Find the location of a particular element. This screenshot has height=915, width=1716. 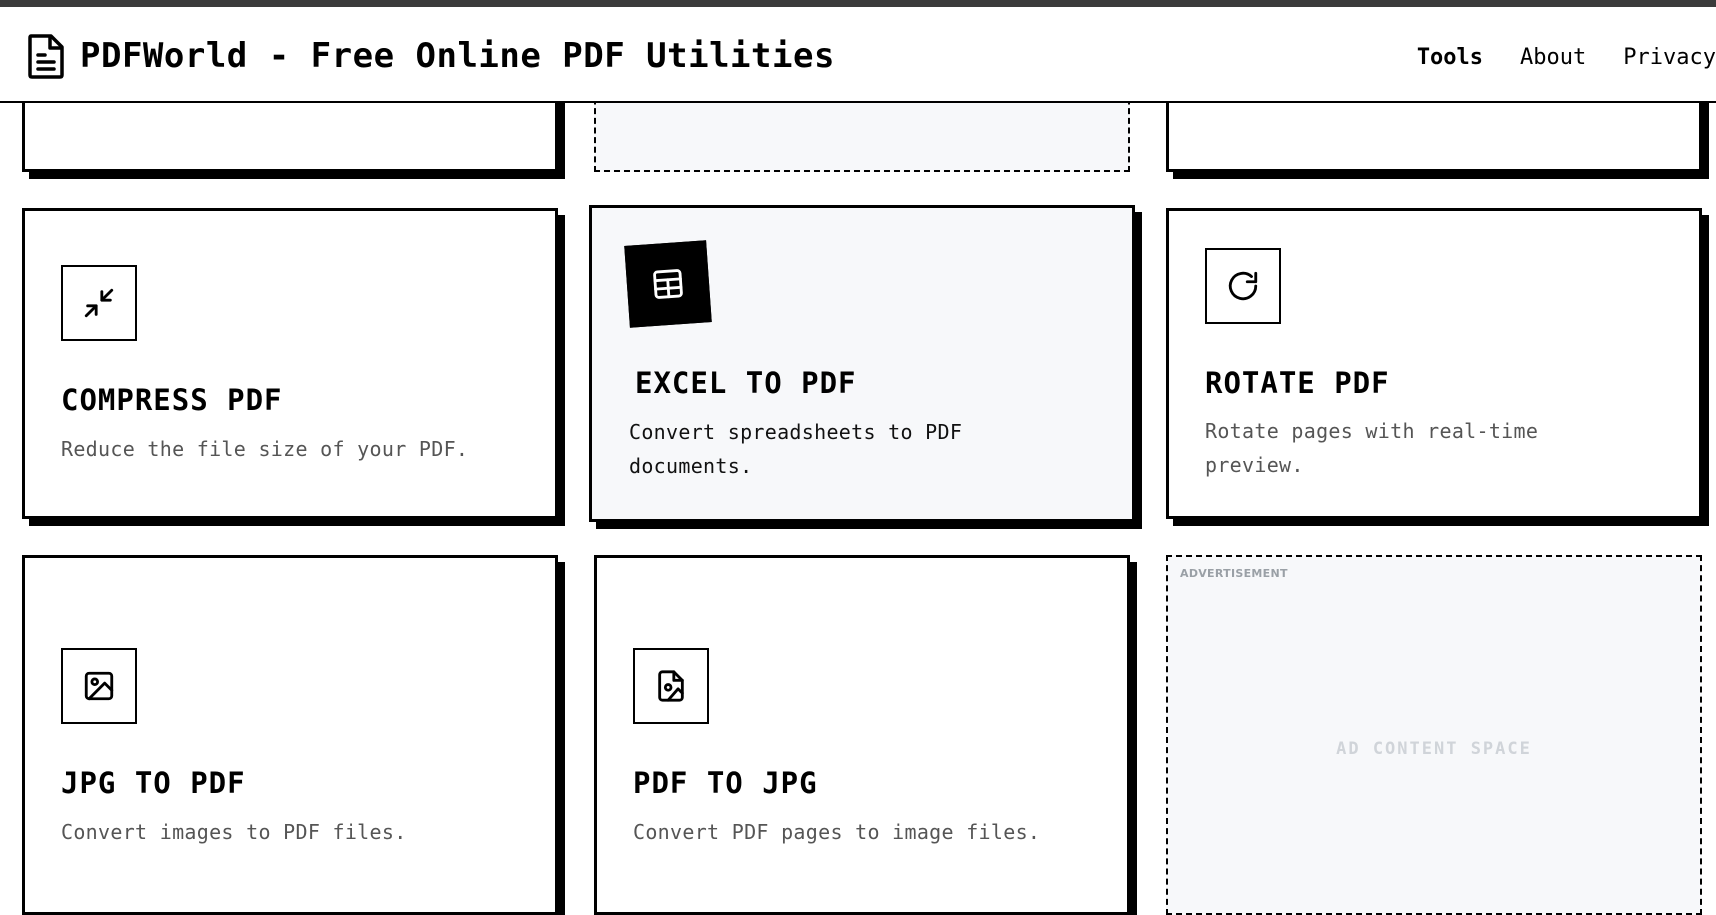

site-title: PDFWorld - Free Online PDF Utilities is located at coordinates (457, 56).